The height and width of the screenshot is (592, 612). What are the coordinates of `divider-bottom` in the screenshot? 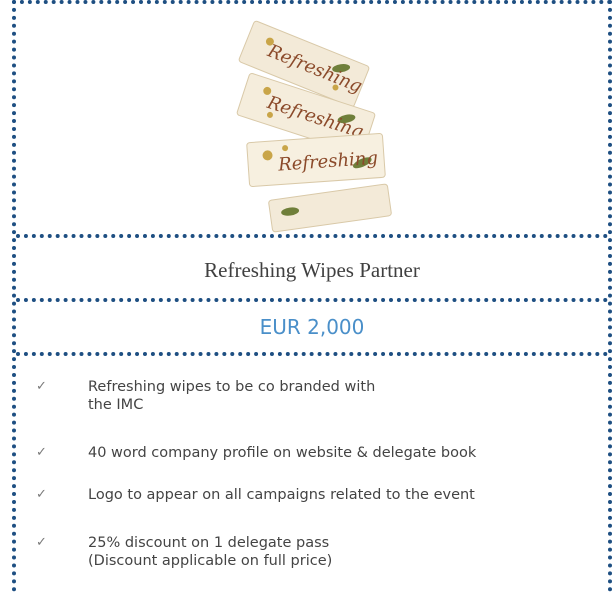 It's located at (312, 354).